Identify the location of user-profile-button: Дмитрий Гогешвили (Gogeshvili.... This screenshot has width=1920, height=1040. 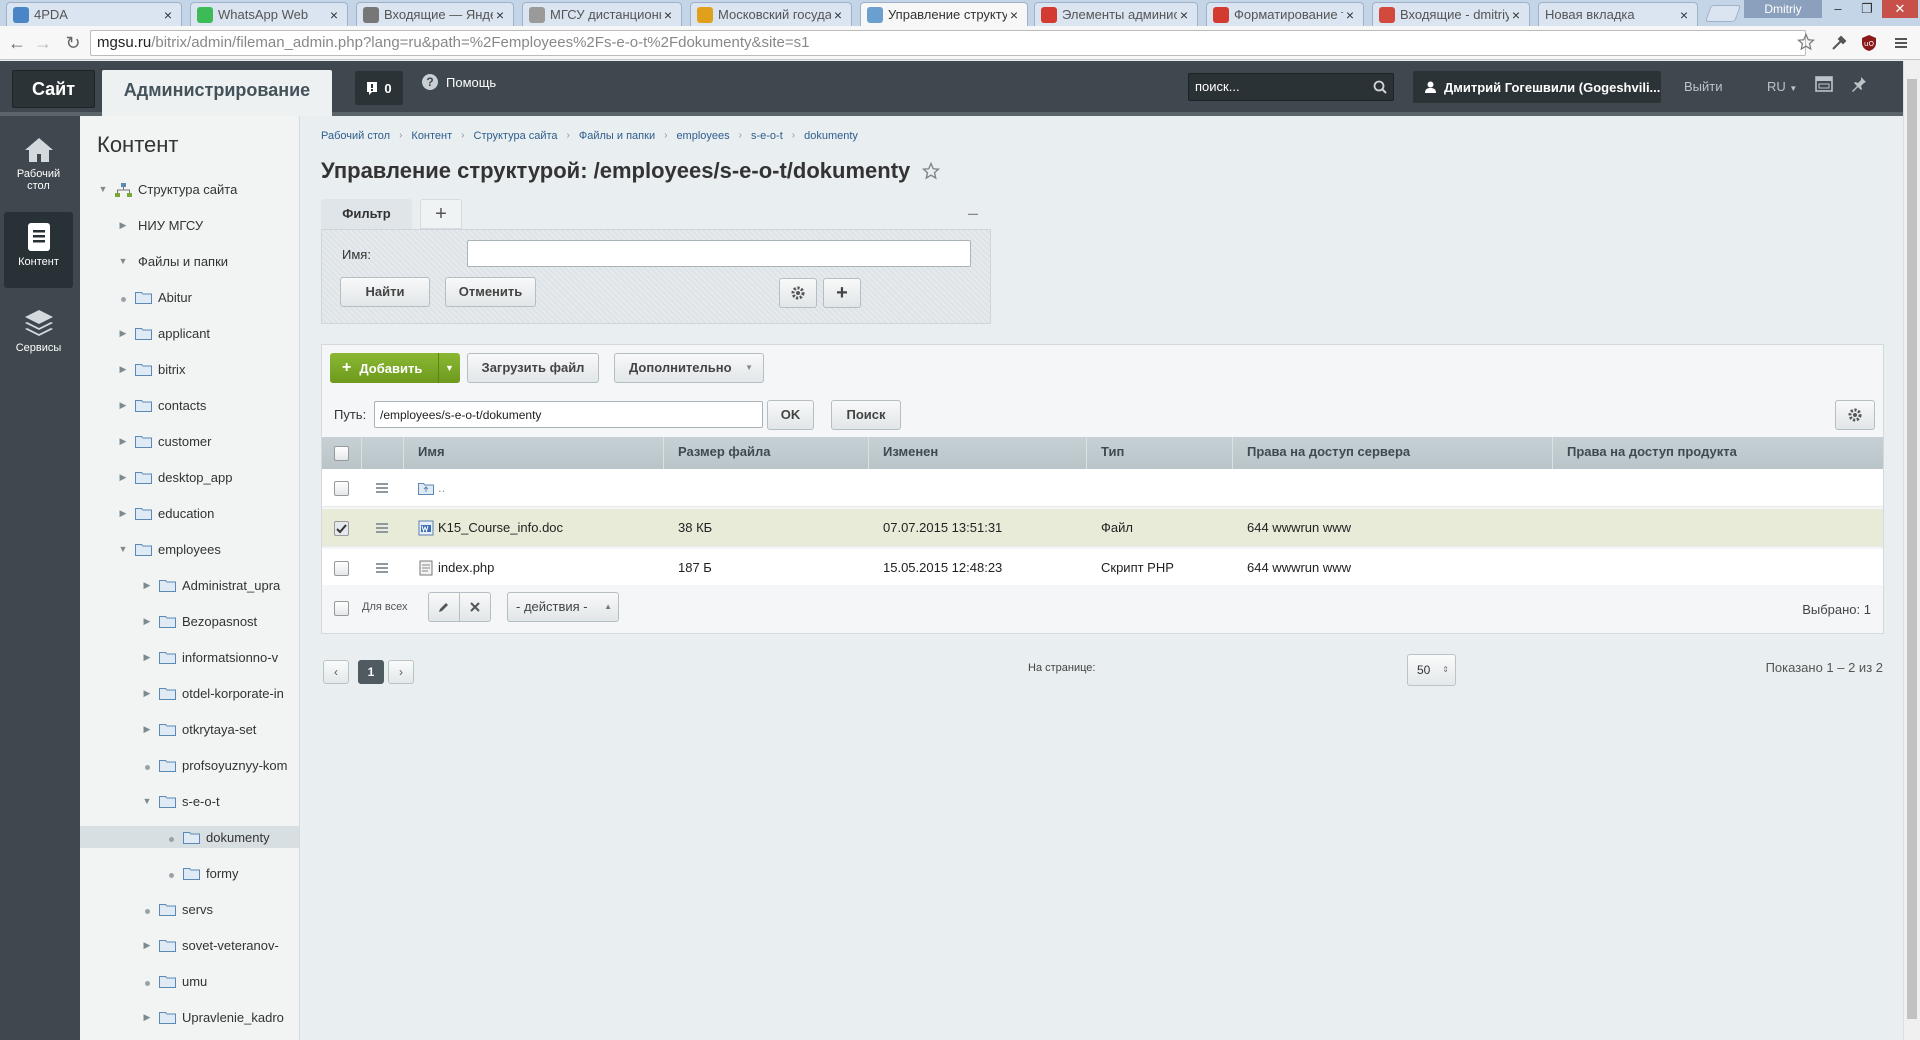
(1537, 87).